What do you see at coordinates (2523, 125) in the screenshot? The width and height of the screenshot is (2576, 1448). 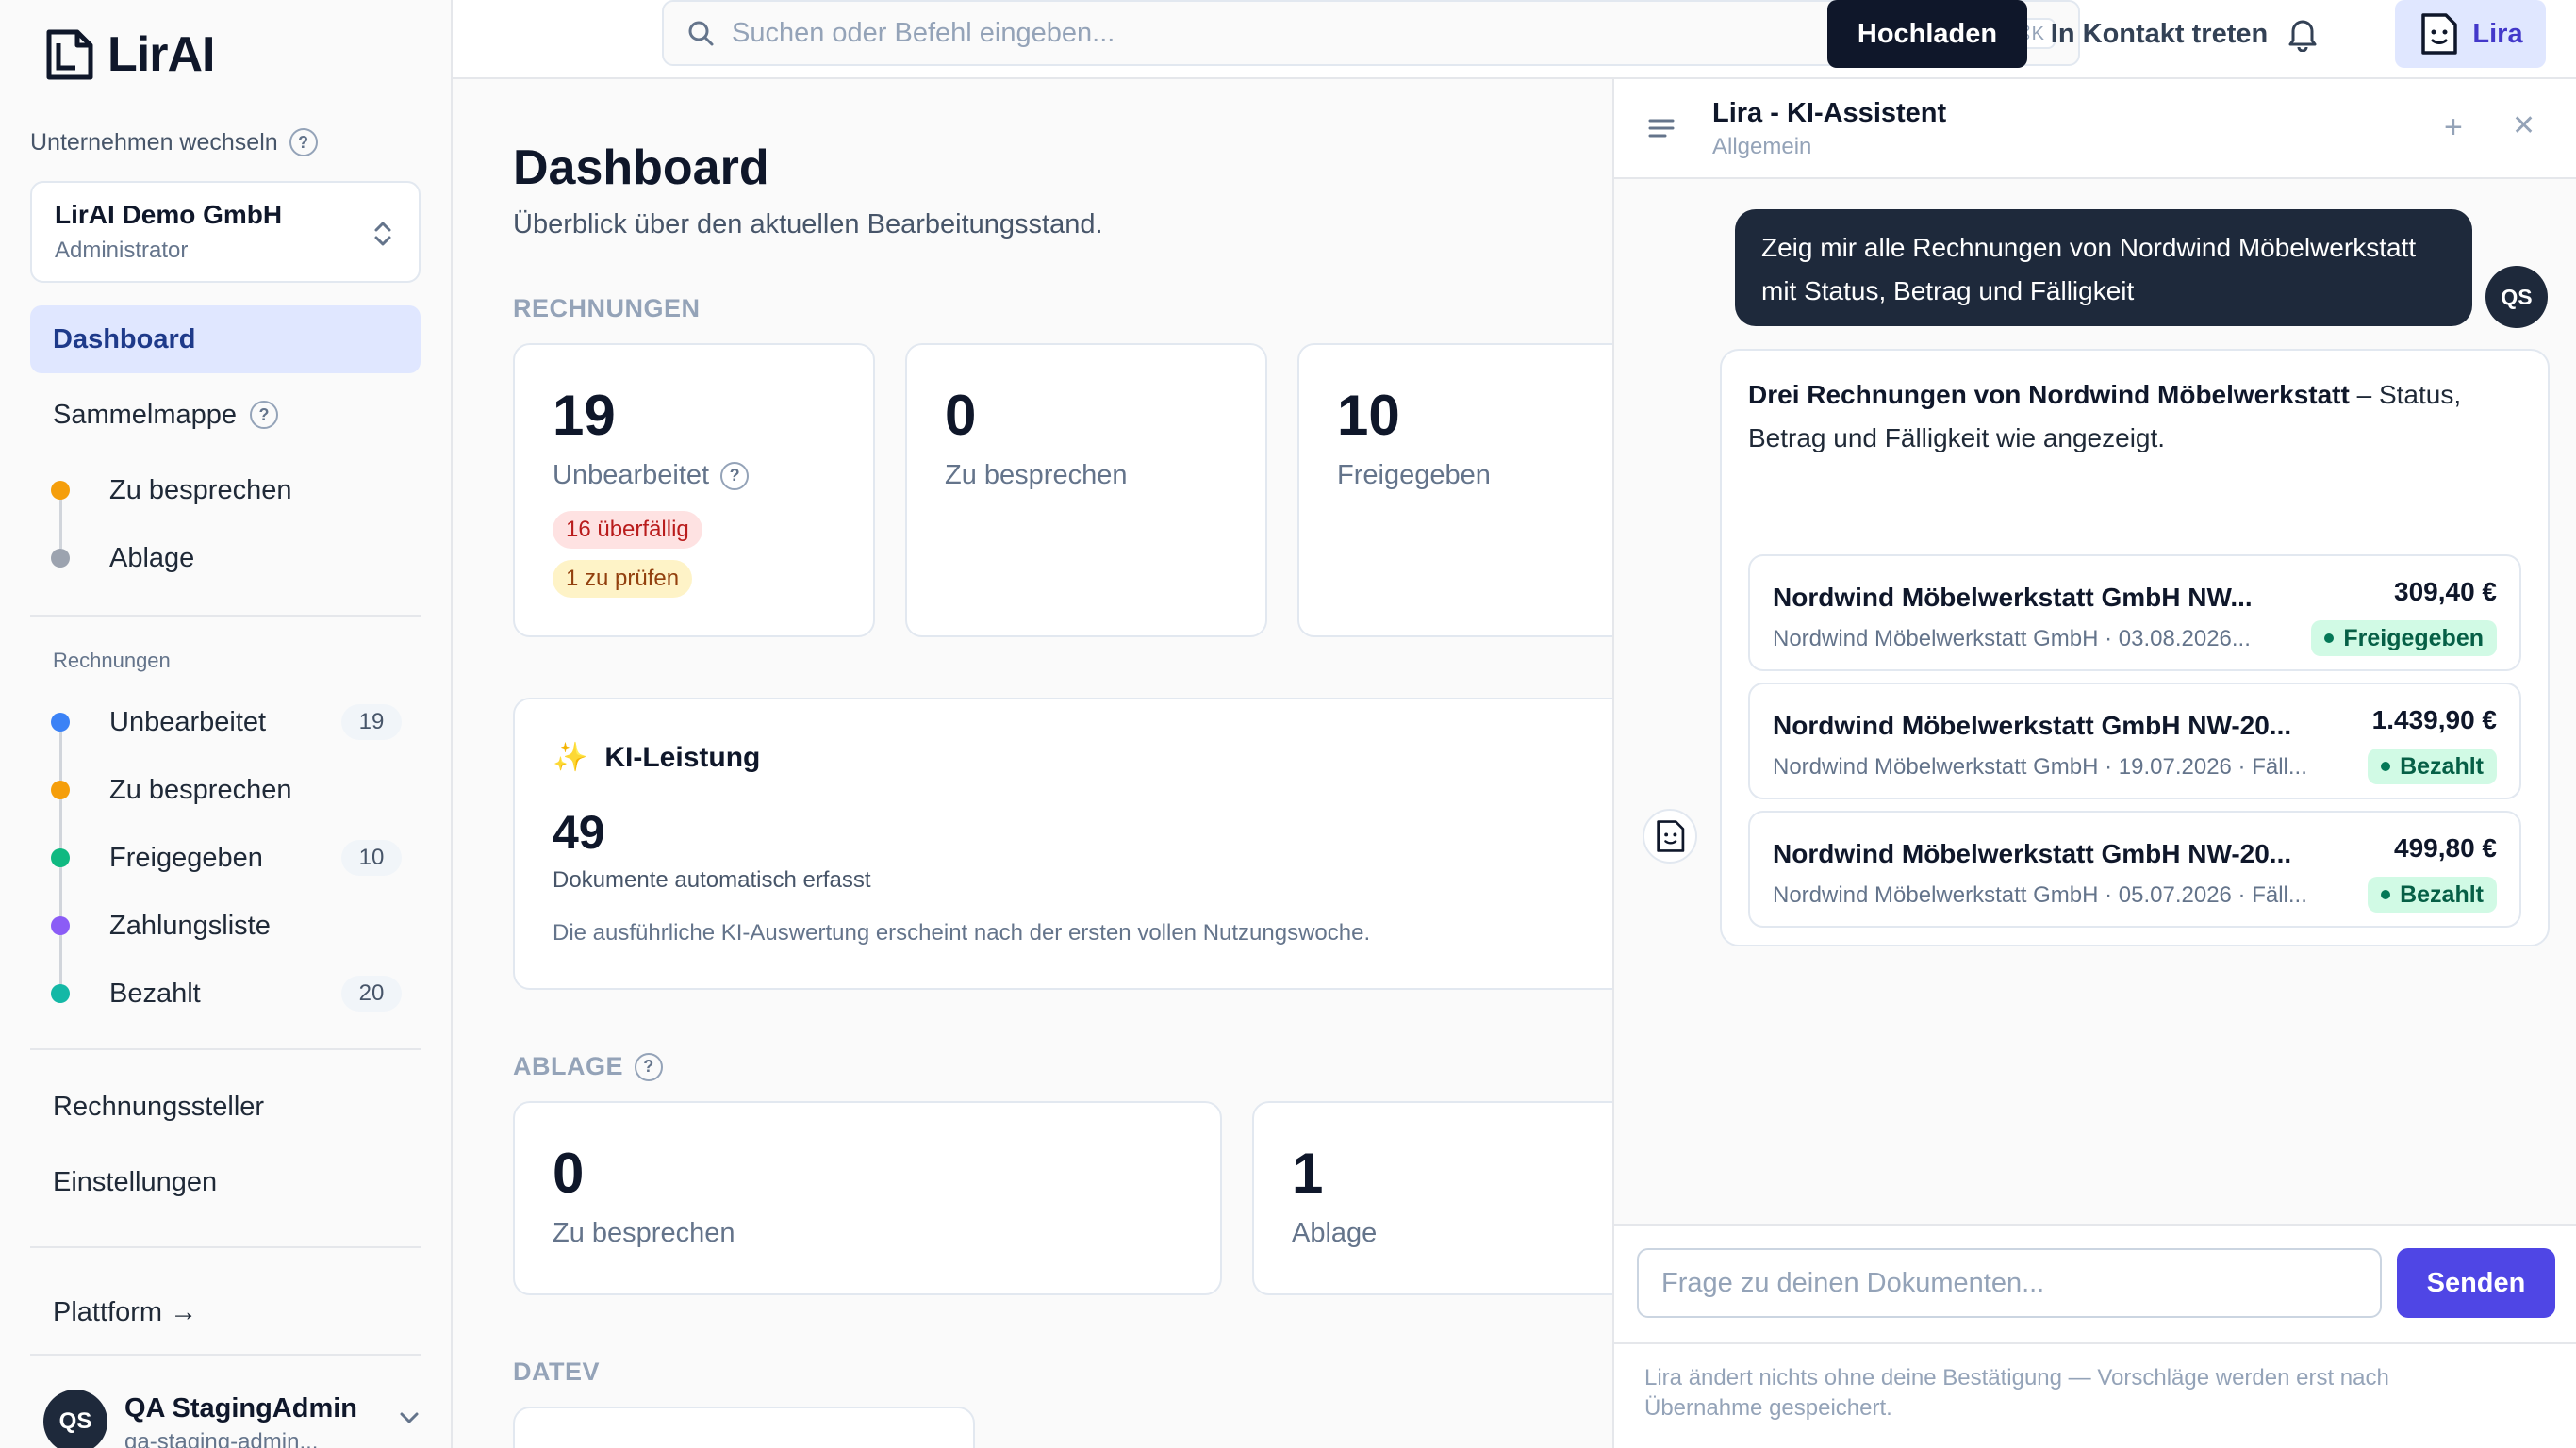 I see `close-icon: ✕` at bounding box center [2523, 125].